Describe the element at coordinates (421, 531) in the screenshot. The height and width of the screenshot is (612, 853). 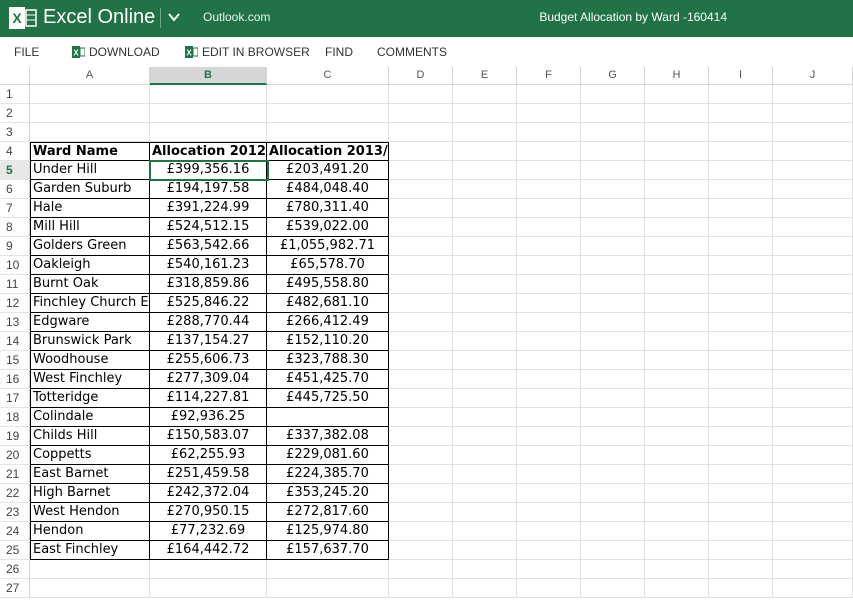
I see `cell-d24` at that location.